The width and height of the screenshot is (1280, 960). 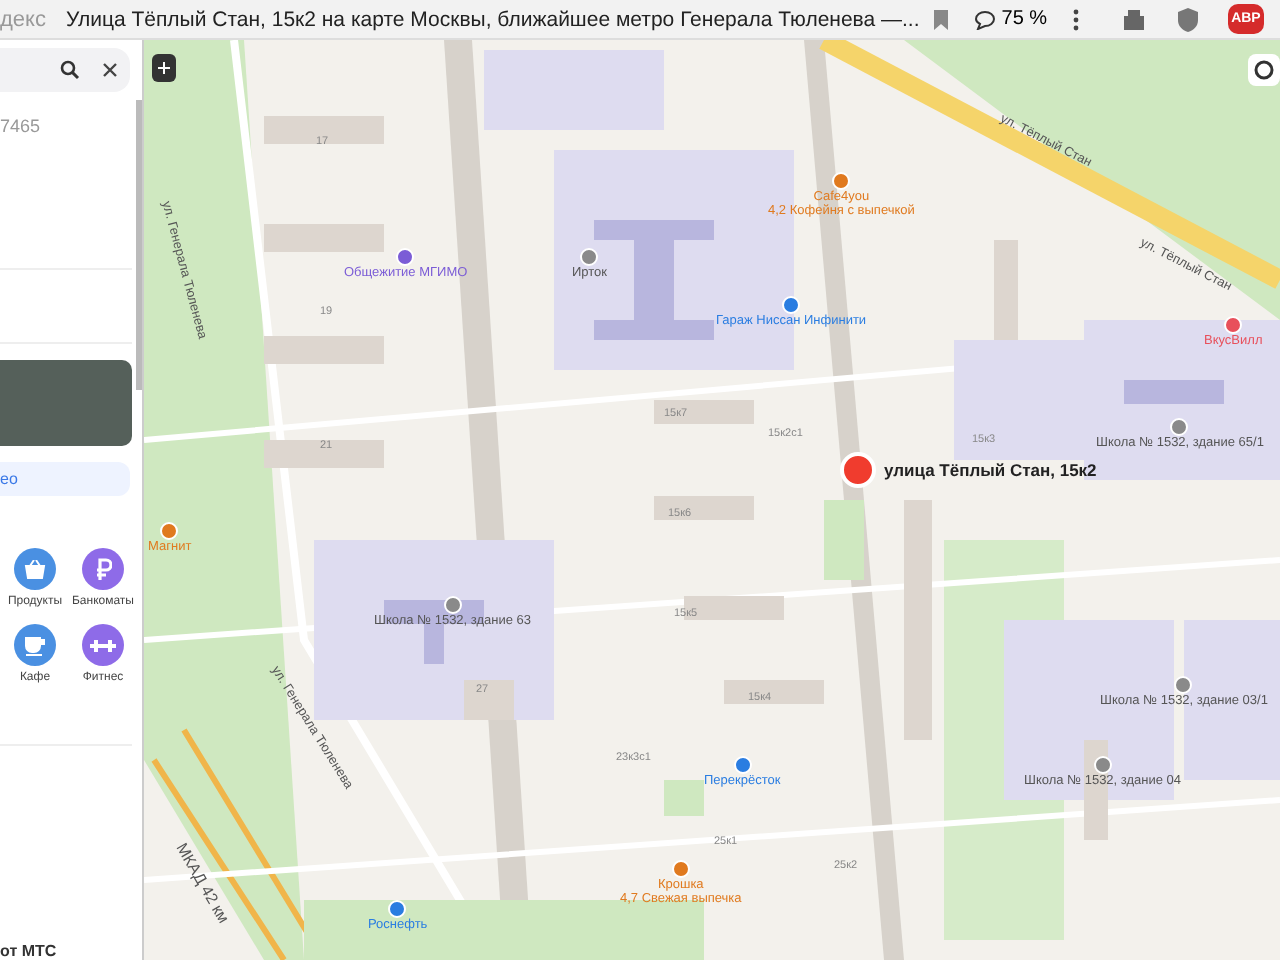 What do you see at coordinates (139, 245) in the screenshot?
I see `scrollbar` at bounding box center [139, 245].